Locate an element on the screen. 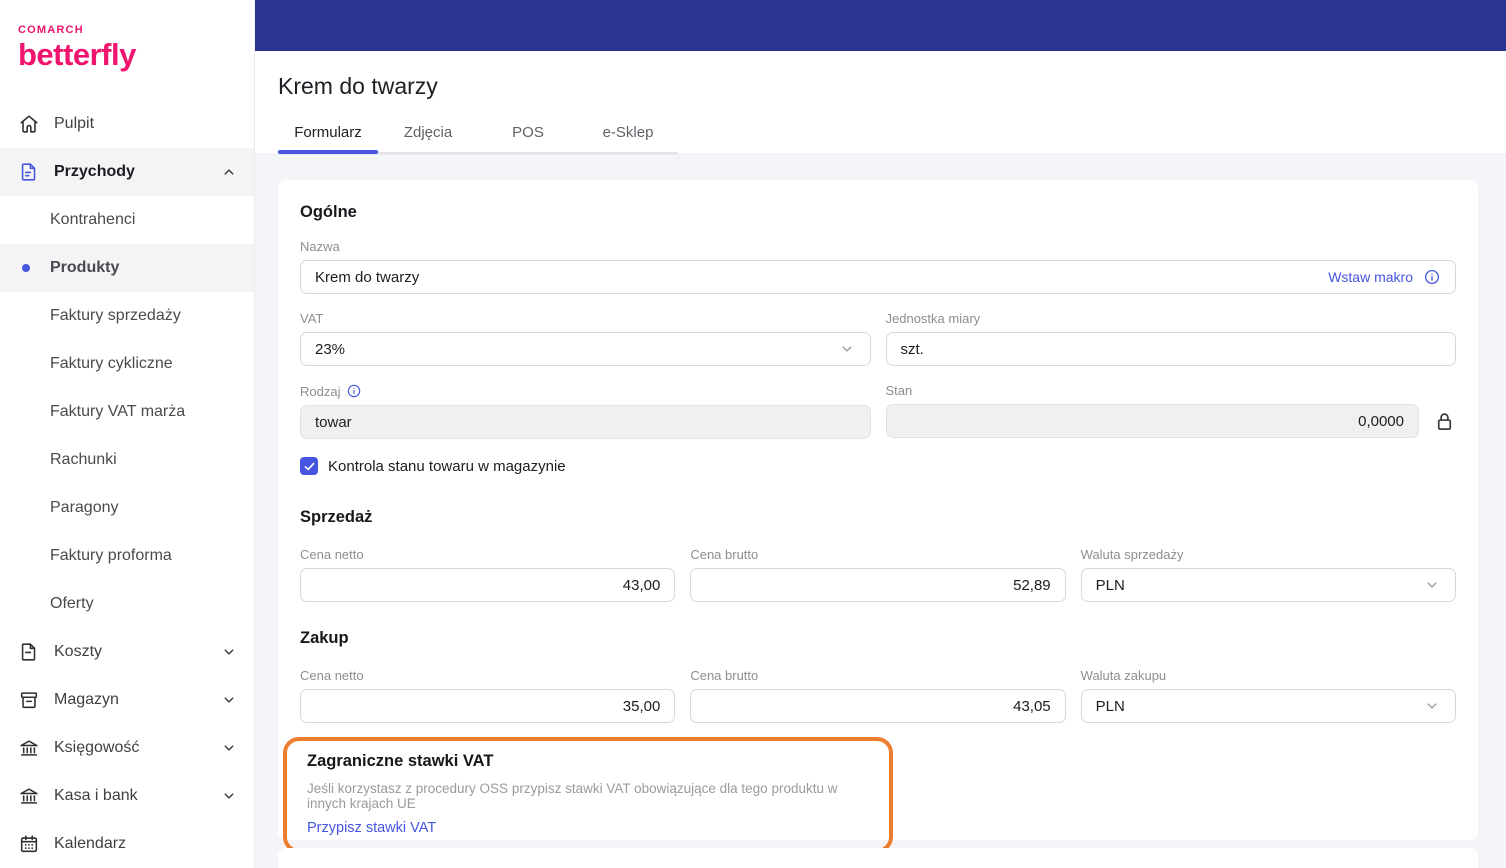  assign-vat-rates-link: Przypisz stawki VAT is located at coordinates (588, 828).